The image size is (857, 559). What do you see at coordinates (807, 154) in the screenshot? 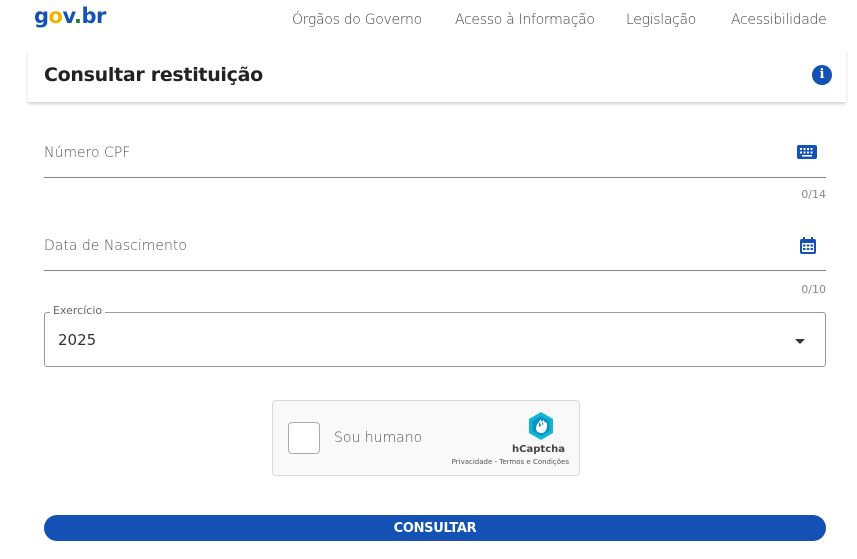
I see `keyboard-icon` at bounding box center [807, 154].